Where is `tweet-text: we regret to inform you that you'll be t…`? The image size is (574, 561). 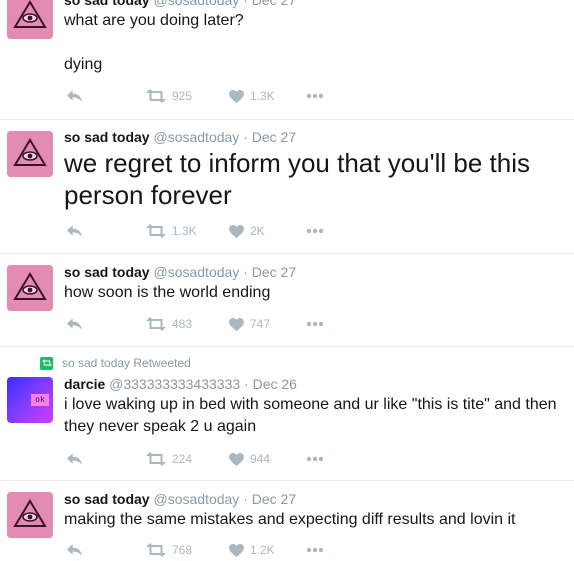 tweet-text: we regret to inform you that you'll be t… is located at coordinates (297, 179).